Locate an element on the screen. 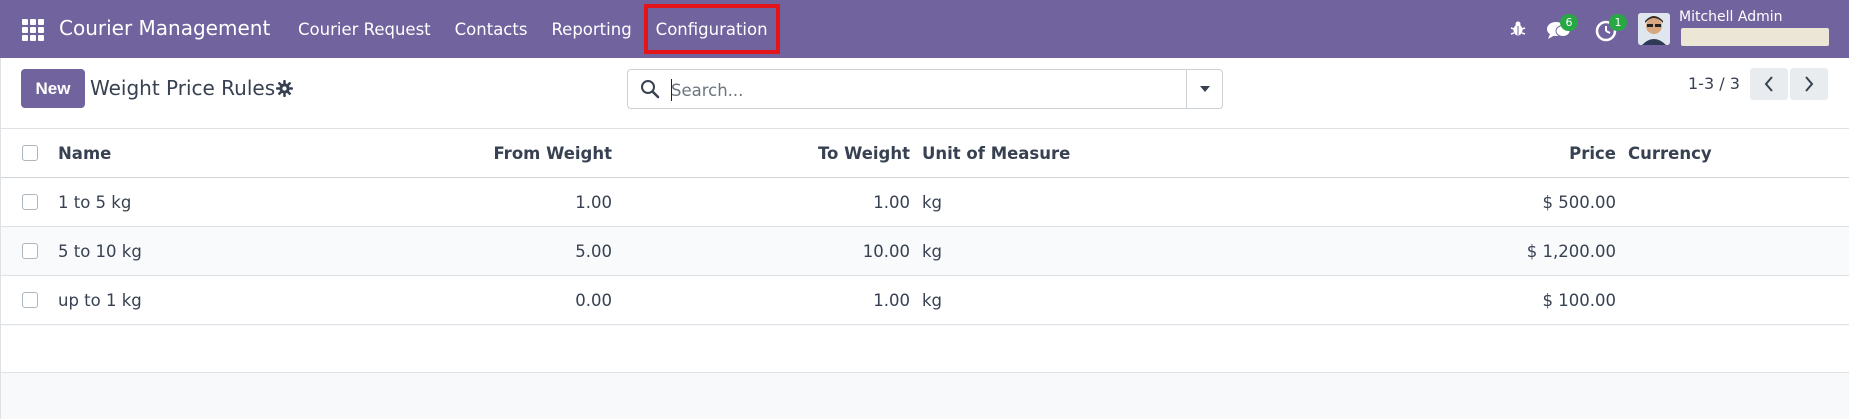 This screenshot has width=1849, height=419. database-name-redacted is located at coordinates (1755, 37).